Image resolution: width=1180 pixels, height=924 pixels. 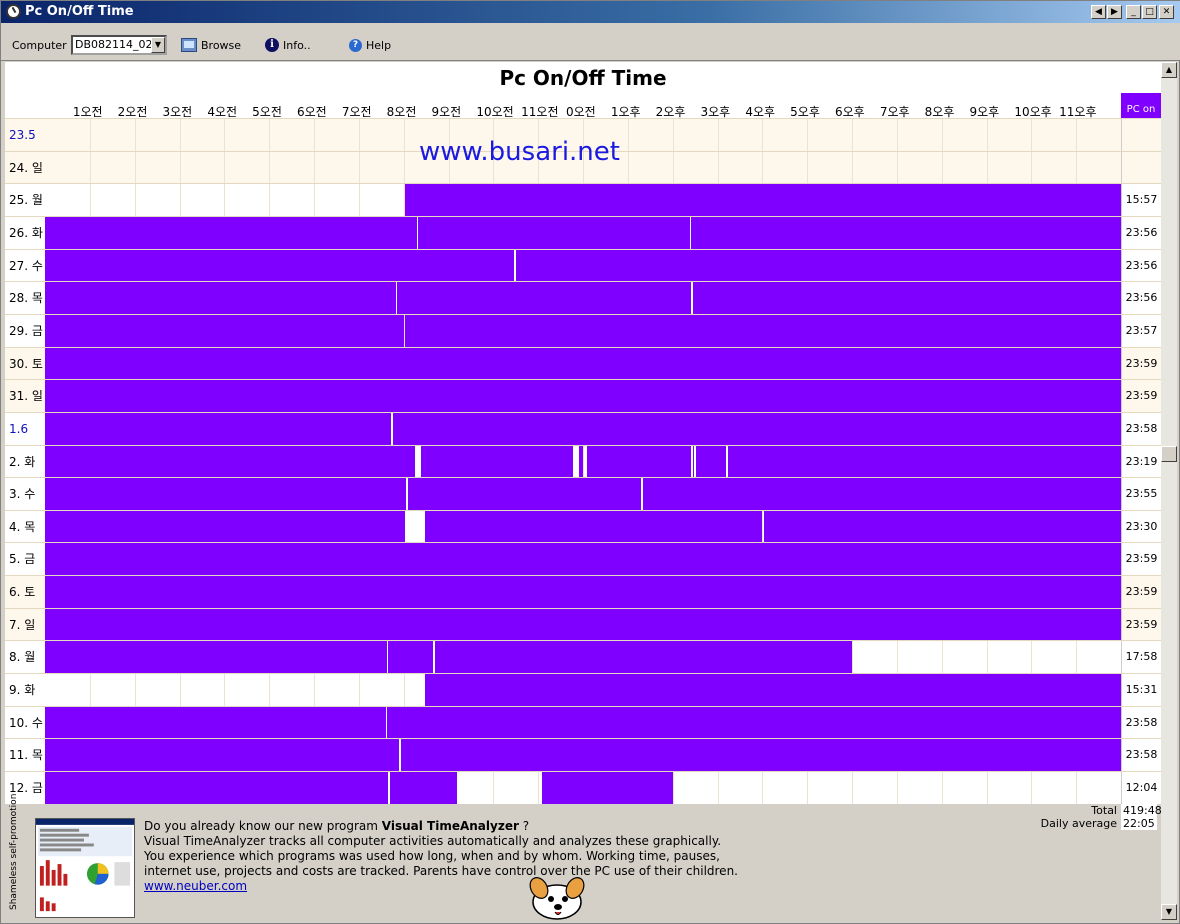 What do you see at coordinates (355, 45) in the screenshot?
I see `help-icon: ?` at bounding box center [355, 45].